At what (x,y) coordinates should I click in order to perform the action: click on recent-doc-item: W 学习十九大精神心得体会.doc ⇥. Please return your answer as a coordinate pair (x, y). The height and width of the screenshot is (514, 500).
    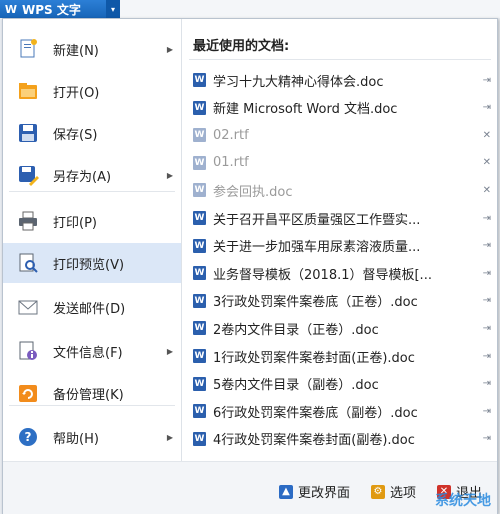
    Looking at the image, I should click on (343, 80).